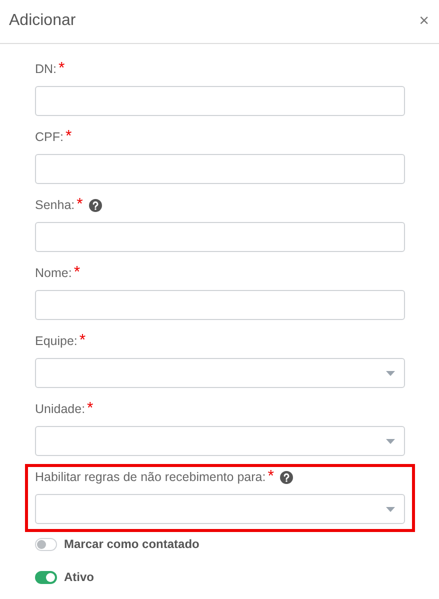 The width and height of the screenshot is (439, 599). Describe the element at coordinates (132, 544) in the screenshot. I see `toggle-label: Marcar como contatado` at that location.